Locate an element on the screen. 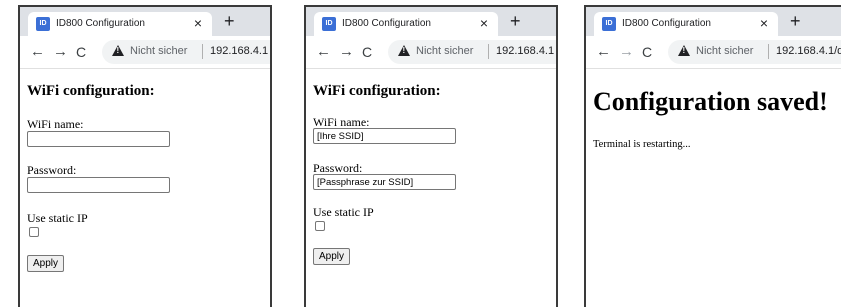  url-text: 192.168.4.1/do is located at coordinates (808, 51).